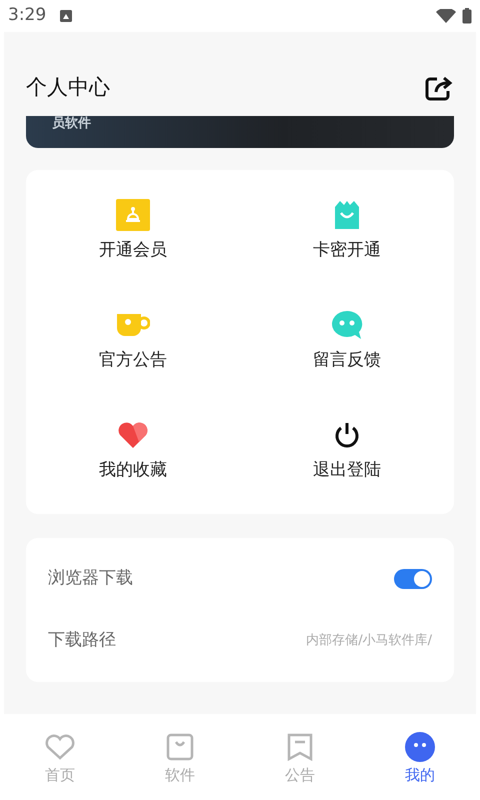 The image size is (480, 800). Describe the element at coordinates (347, 325) in the screenshot. I see `chat-bubble-icon` at that location.